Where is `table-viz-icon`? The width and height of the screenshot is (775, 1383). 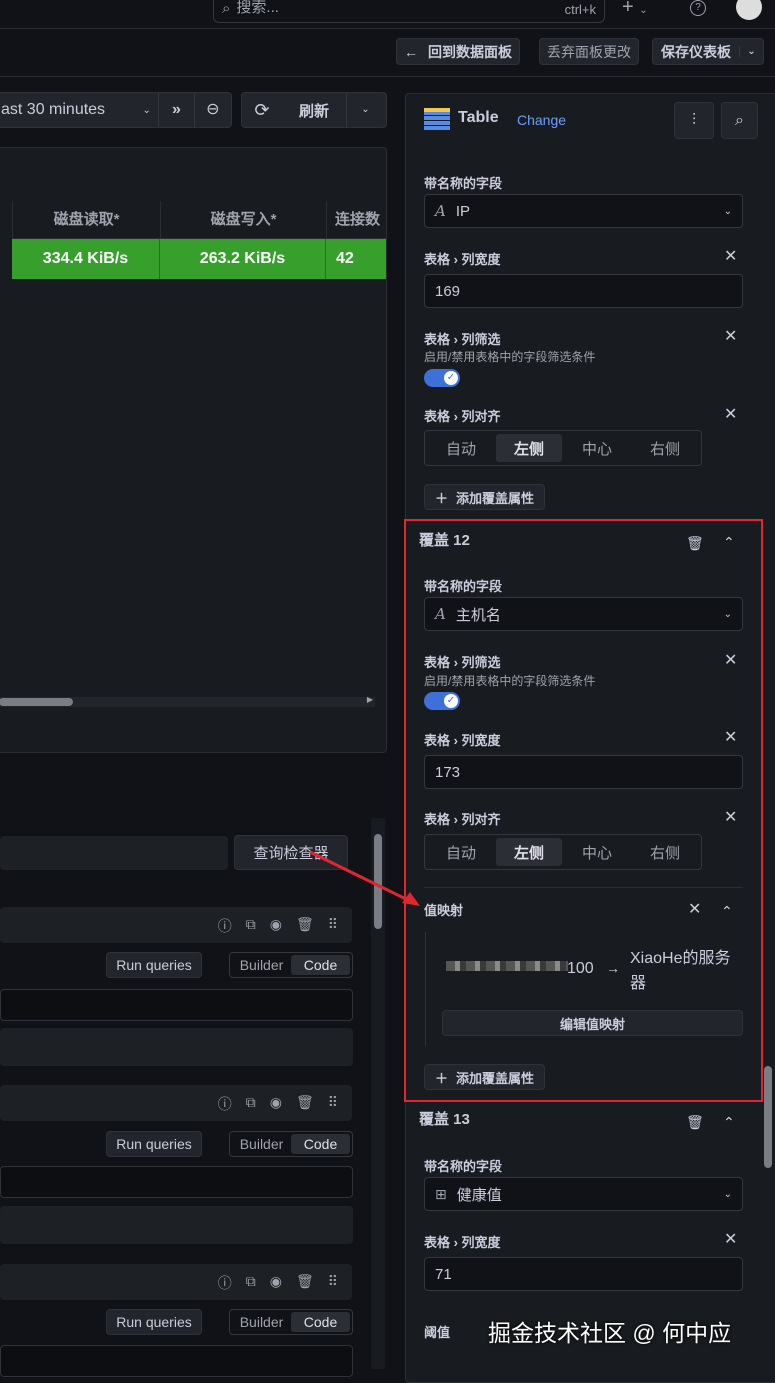
table-viz-icon is located at coordinates (437, 119).